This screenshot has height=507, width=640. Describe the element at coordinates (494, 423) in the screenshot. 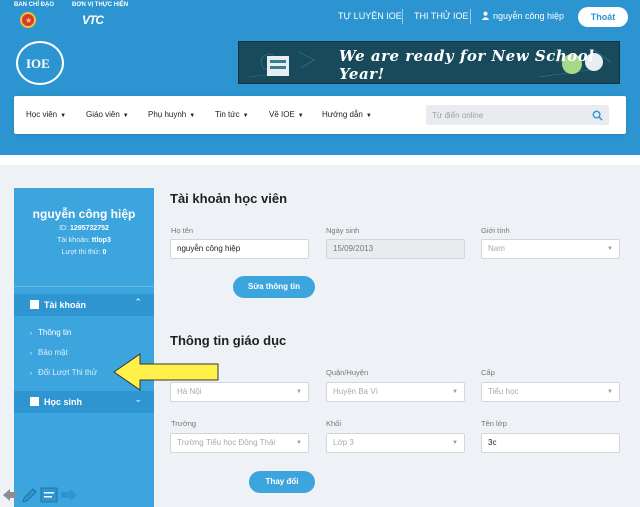

I see `class-label: Tên lớp` at that location.